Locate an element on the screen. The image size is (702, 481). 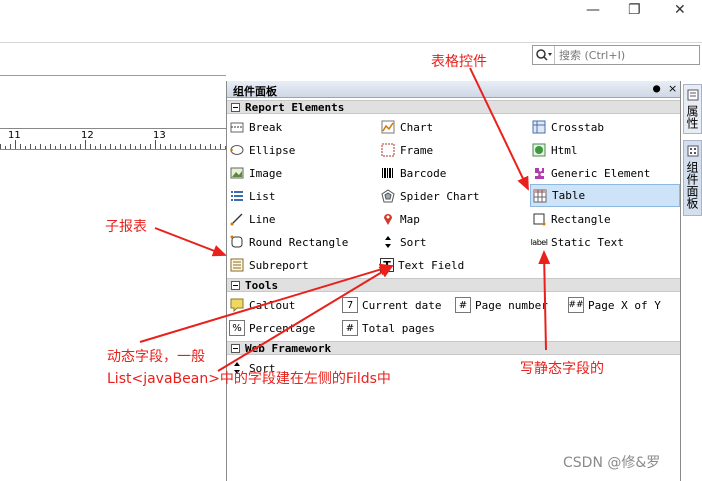
arrow-to-static-text is located at coordinates (544, 300).